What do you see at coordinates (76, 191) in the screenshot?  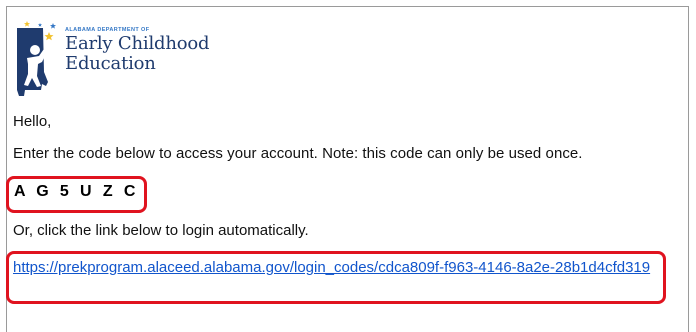 I see `login-code: A G 5 U Z C` at bounding box center [76, 191].